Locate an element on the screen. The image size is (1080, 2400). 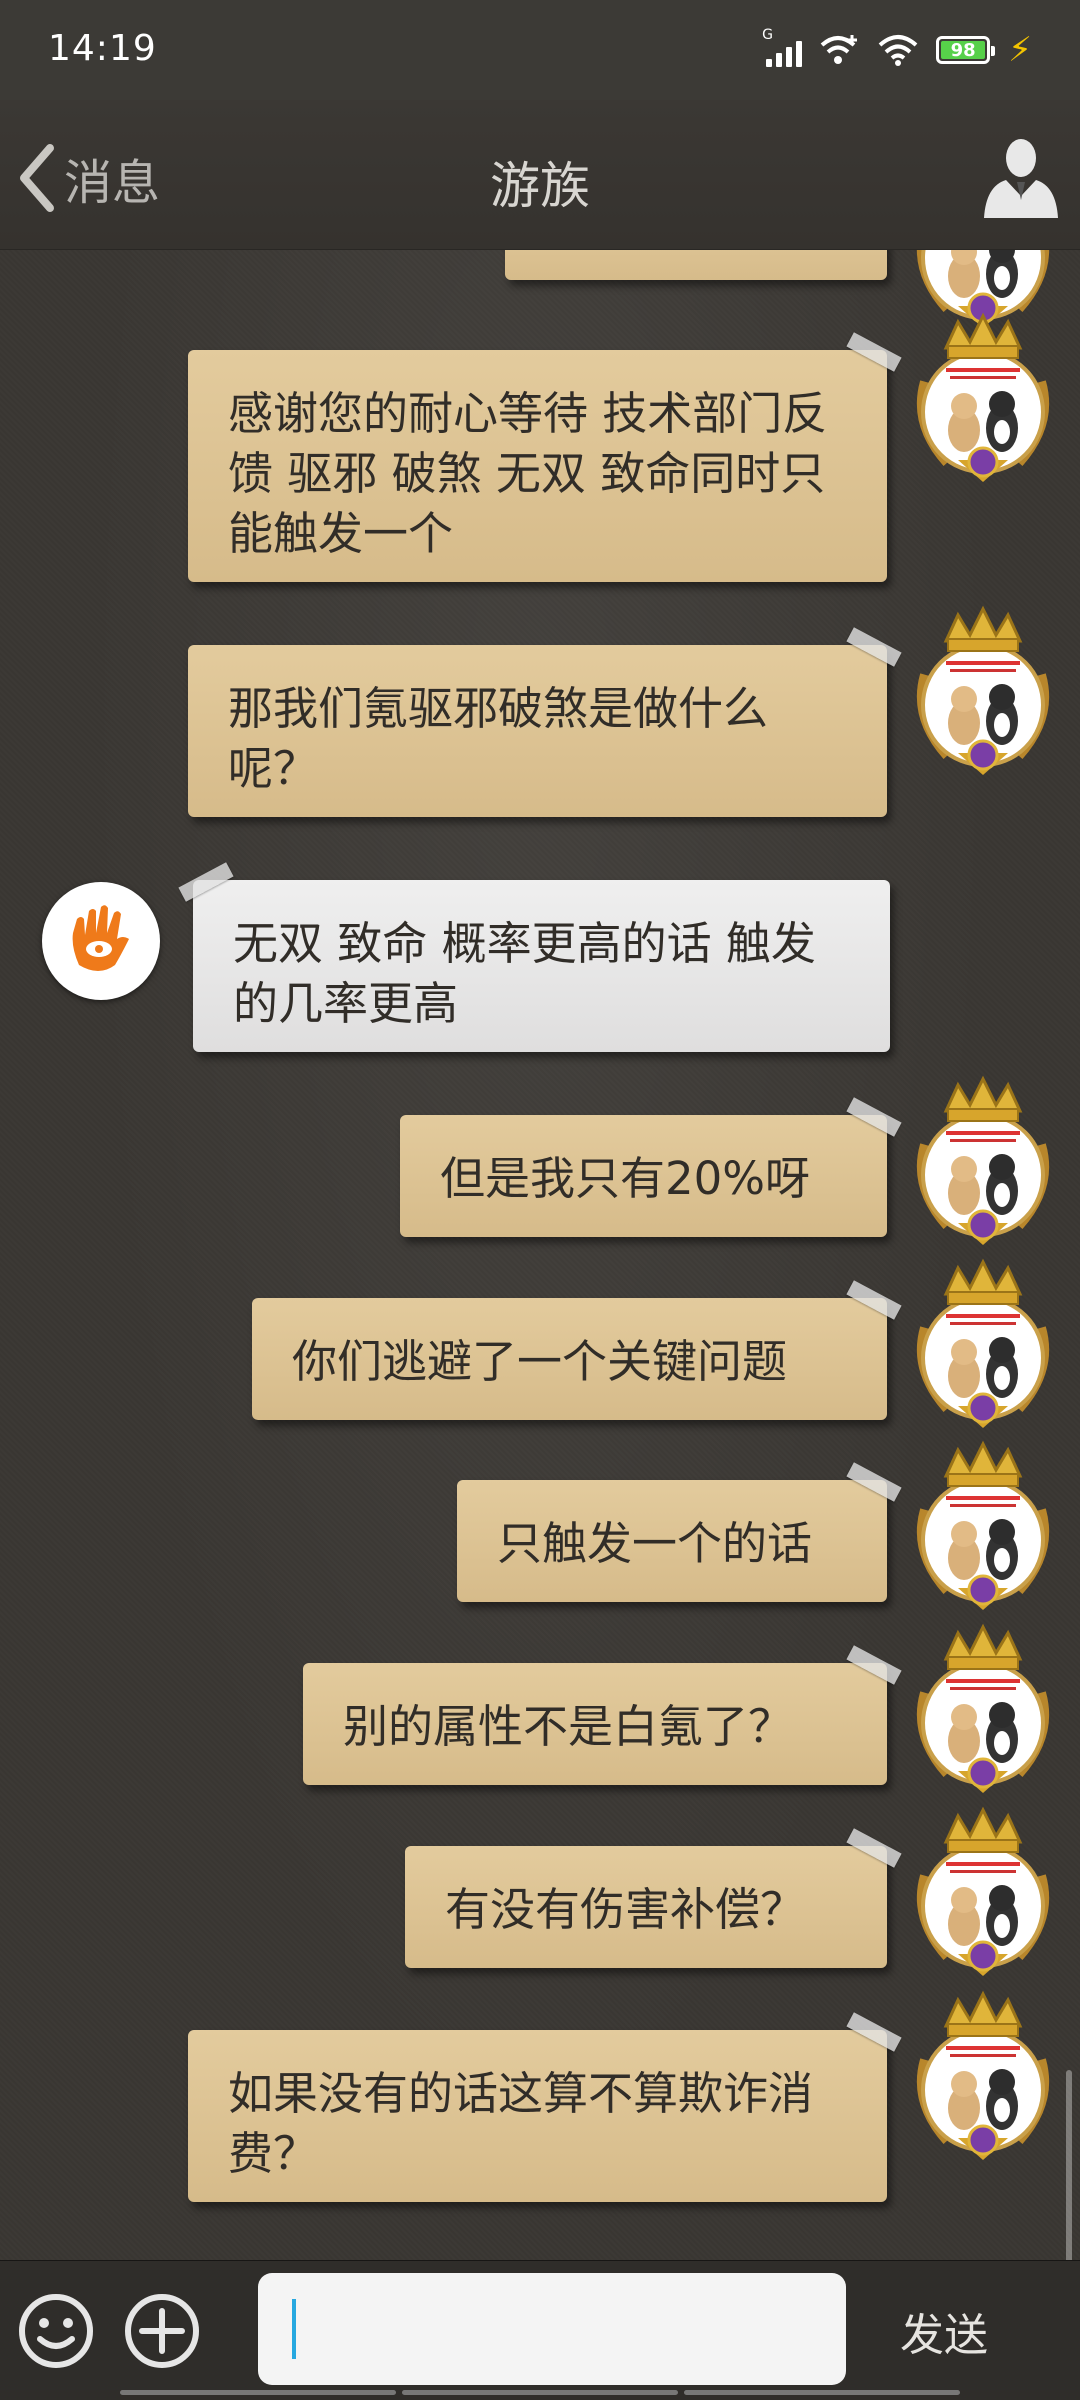
status-time: 14:19 is located at coordinates (102, 48).